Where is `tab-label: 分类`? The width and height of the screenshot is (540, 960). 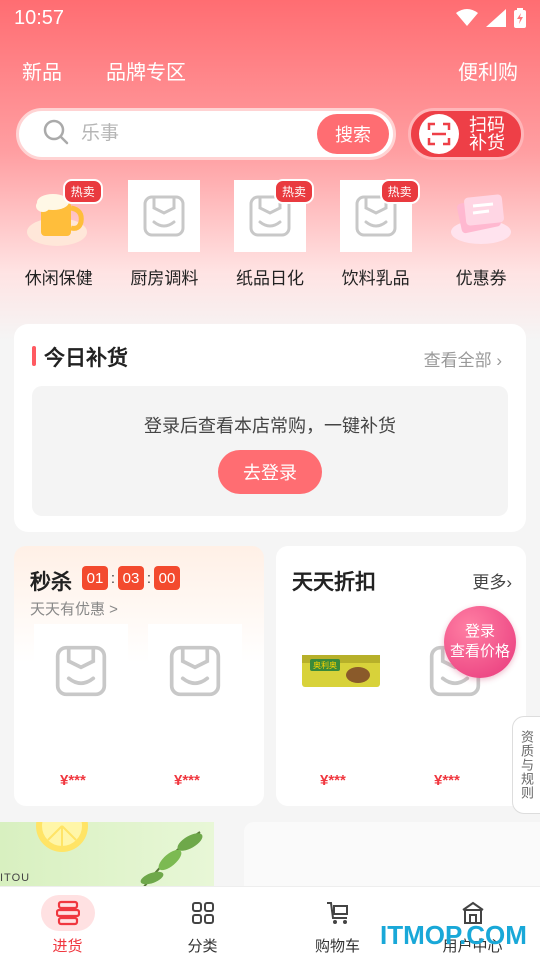 tab-label: 分类 is located at coordinates (202, 946).